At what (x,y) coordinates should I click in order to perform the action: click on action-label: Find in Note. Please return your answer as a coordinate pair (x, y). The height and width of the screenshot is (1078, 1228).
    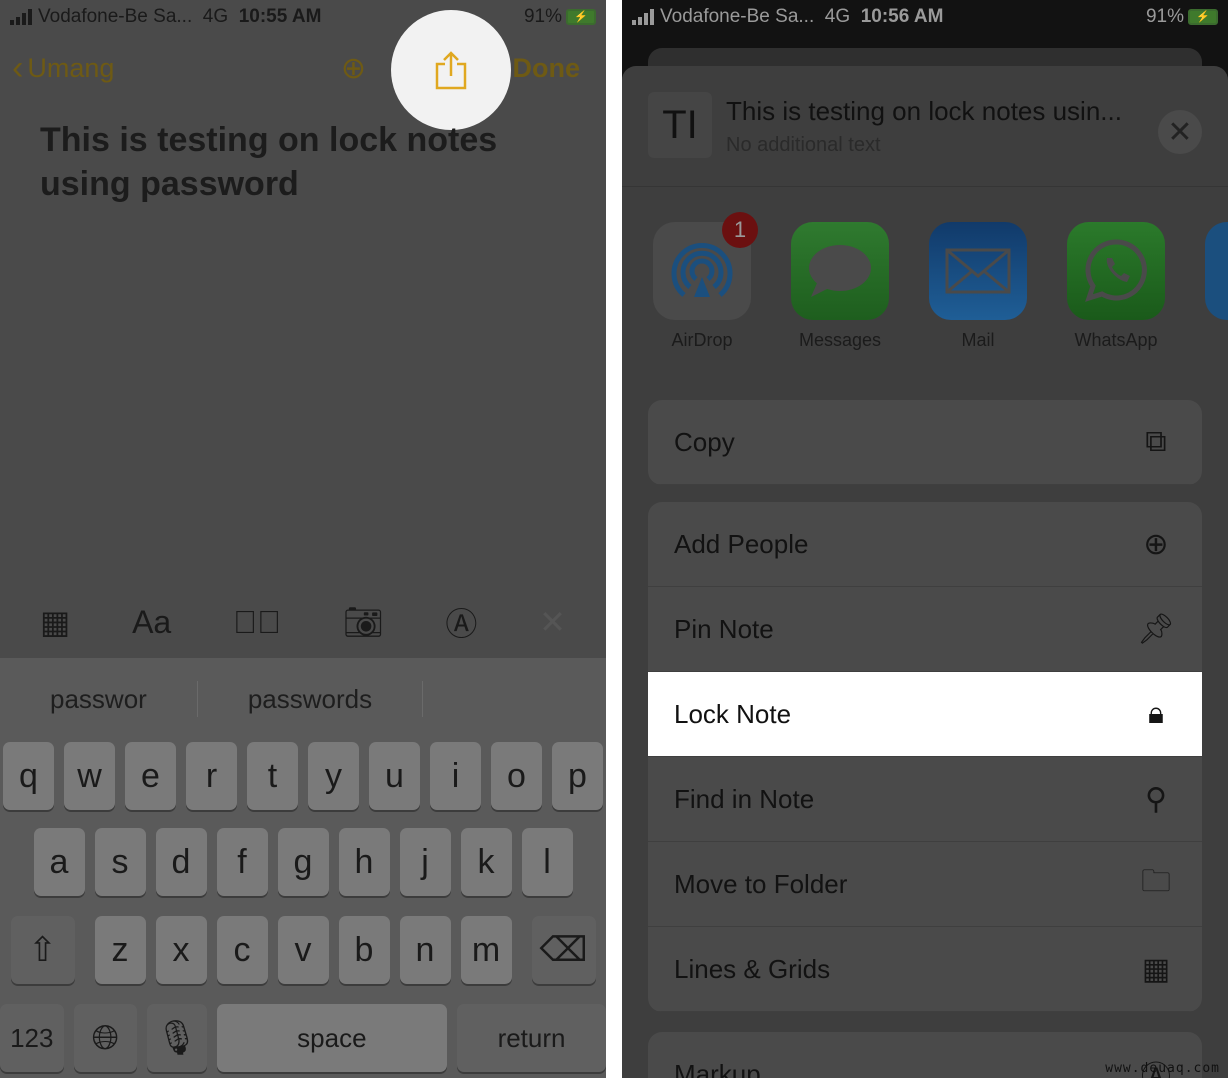
    Looking at the image, I should click on (744, 798).